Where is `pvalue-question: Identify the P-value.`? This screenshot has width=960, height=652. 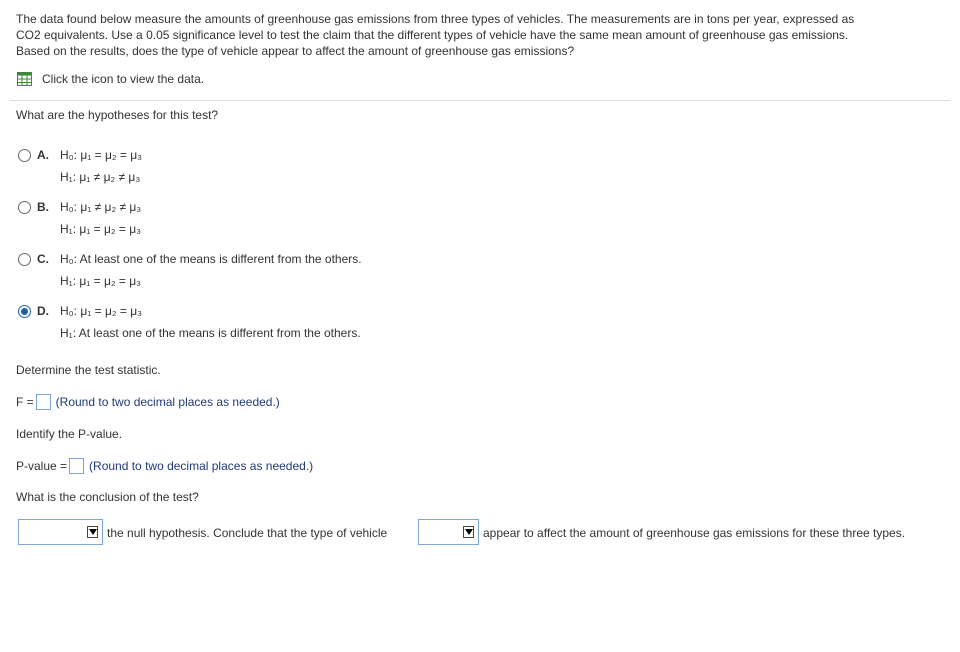 pvalue-question: Identify the P-value. is located at coordinates (69, 434).